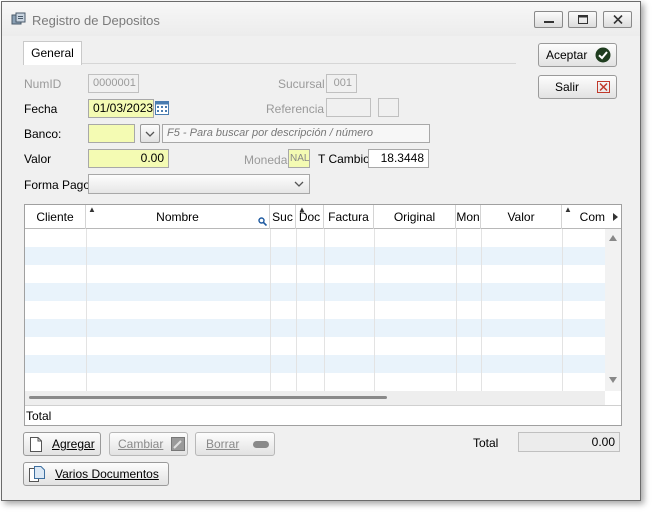 The height and width of the screenshot is (514, 654). Describe the element at coordinates (295, 109) in the screenshot. I see `referencia-label: Referencia` at that location.